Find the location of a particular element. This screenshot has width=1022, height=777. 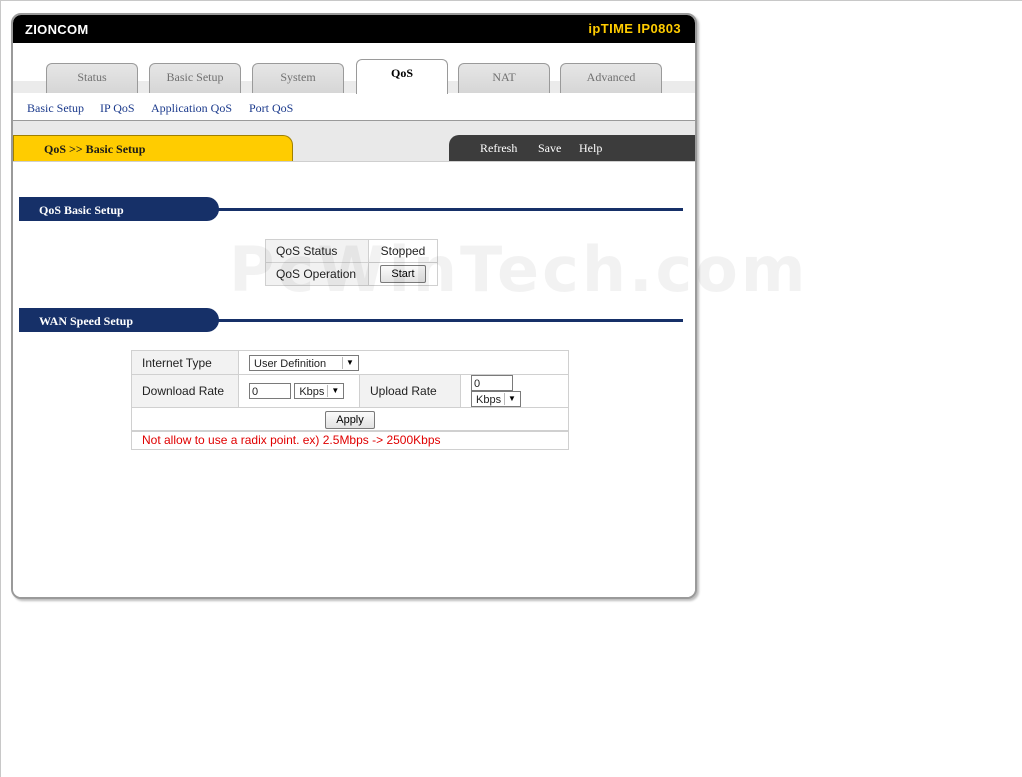

internet-type-select: User Definition ▼ is located at coordinates (304, 362).